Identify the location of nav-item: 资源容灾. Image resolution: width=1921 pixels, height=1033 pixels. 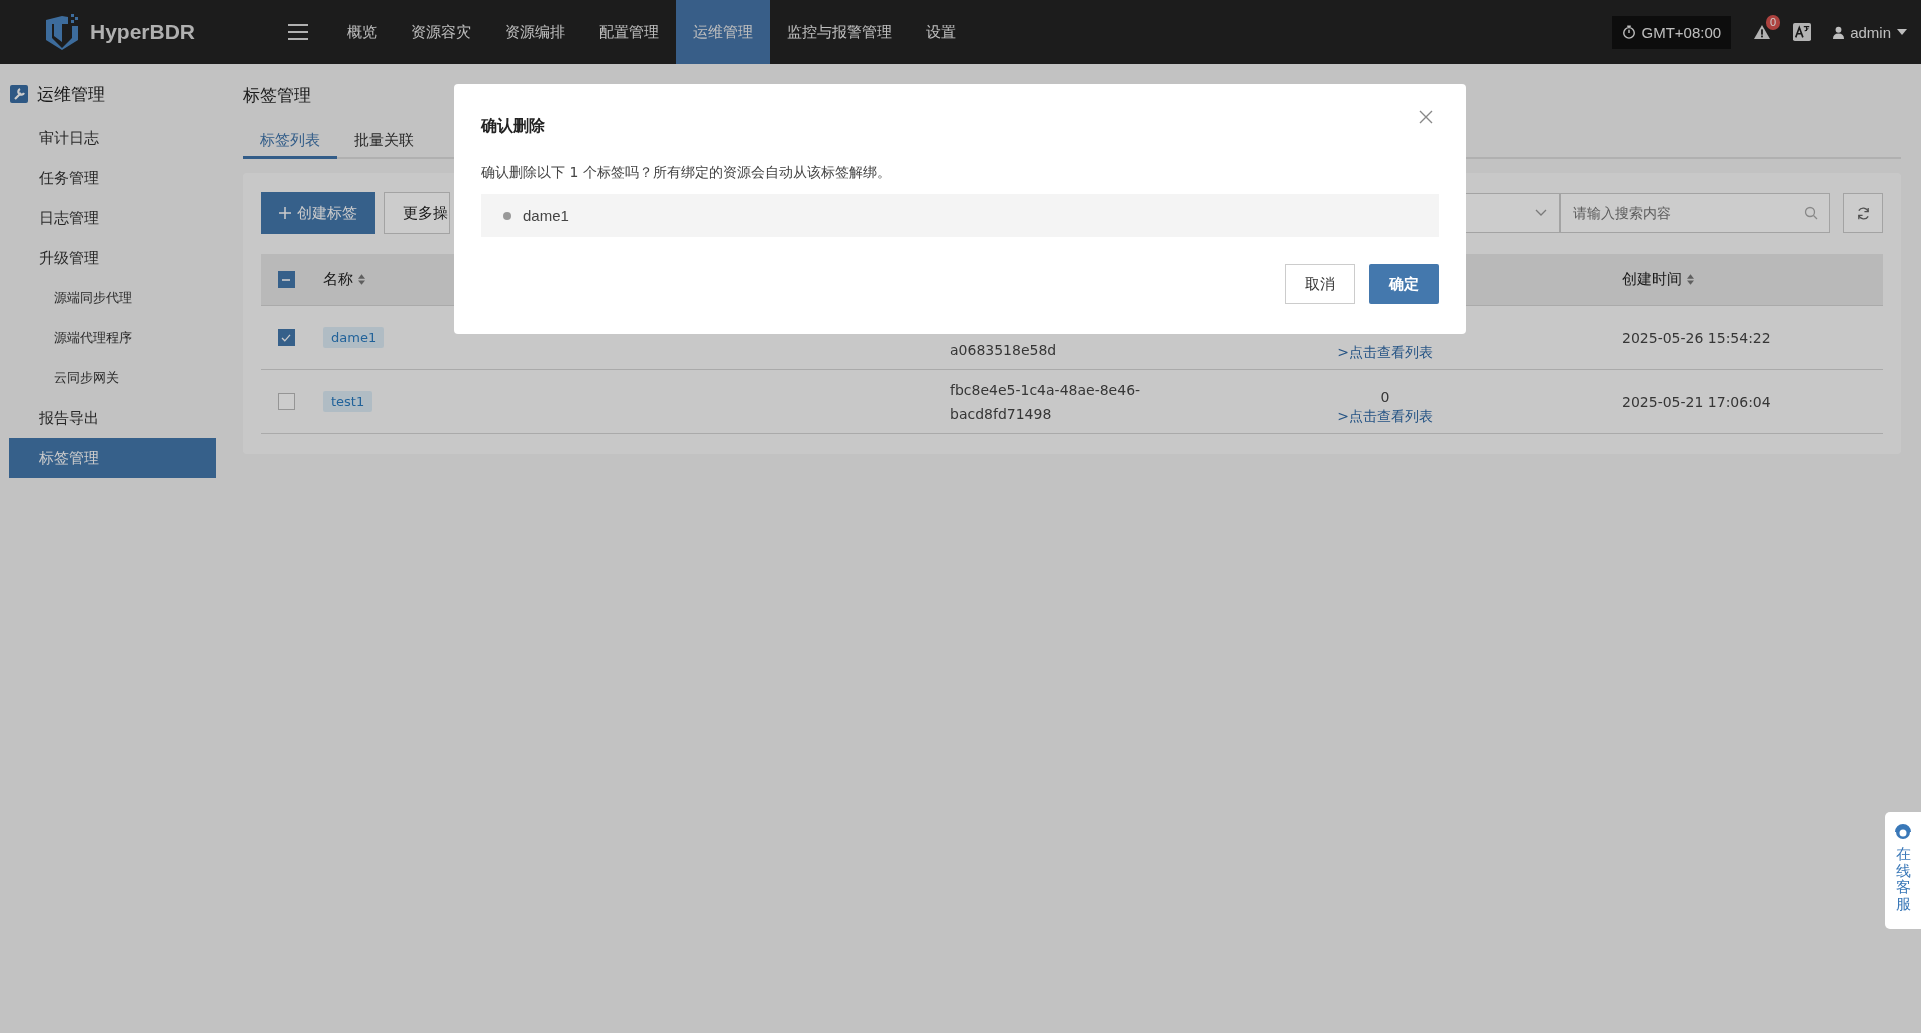
(441, 32).